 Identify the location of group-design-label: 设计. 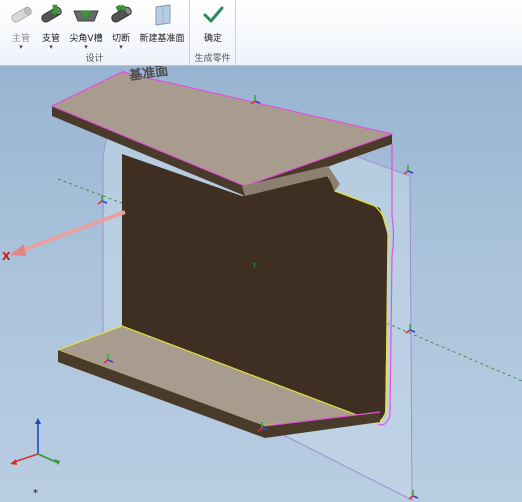
(94, 59).